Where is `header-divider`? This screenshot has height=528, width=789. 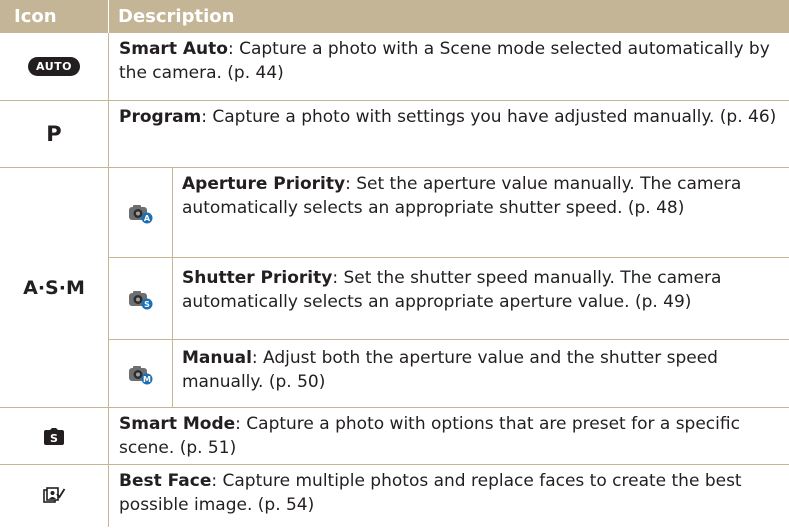
header-divider is located at coordinates (108, 16).